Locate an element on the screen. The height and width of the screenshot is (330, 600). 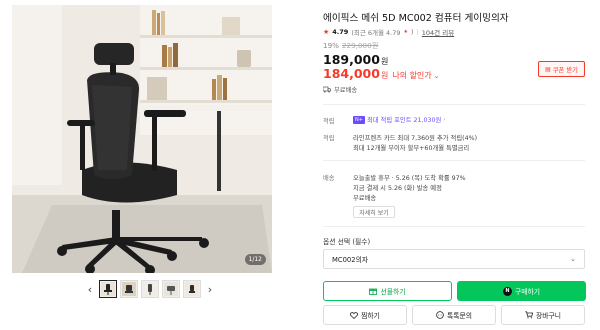
product-title: 에이픽스 메쉬 5D MC002 컴퓨터 게이밍의자 is located at coordinates (416, 18).